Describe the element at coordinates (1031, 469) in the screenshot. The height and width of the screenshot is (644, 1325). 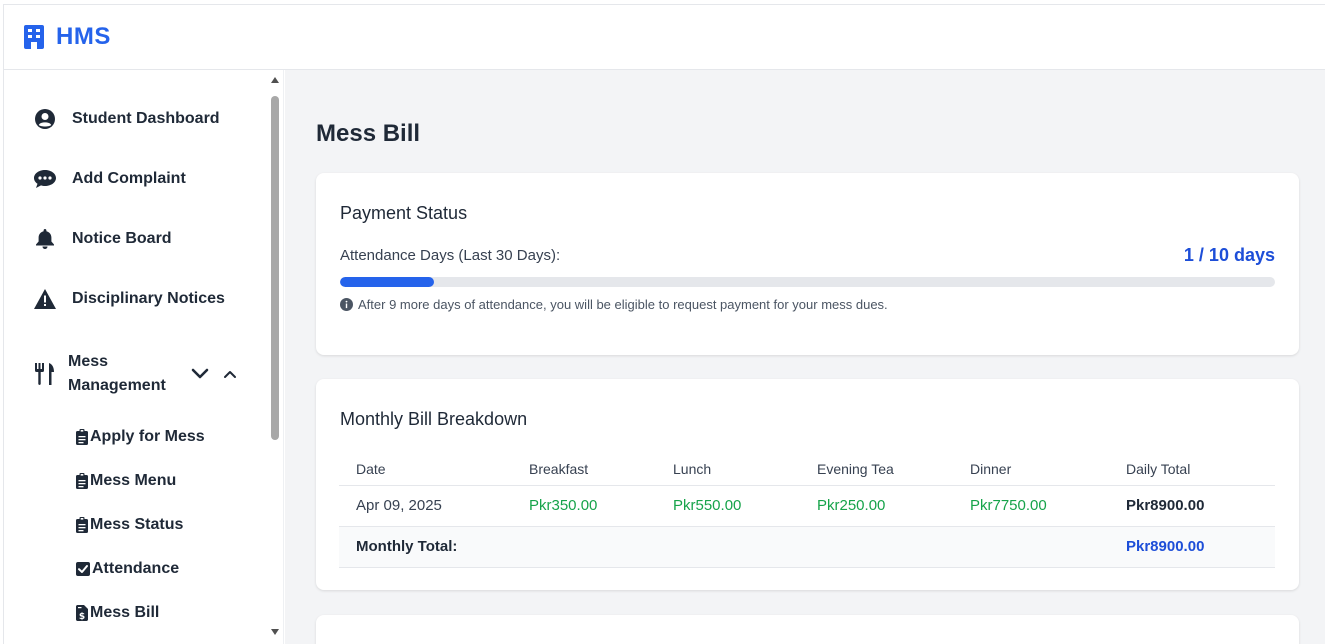
I see `column-header-dinner: Dinner` at that location.